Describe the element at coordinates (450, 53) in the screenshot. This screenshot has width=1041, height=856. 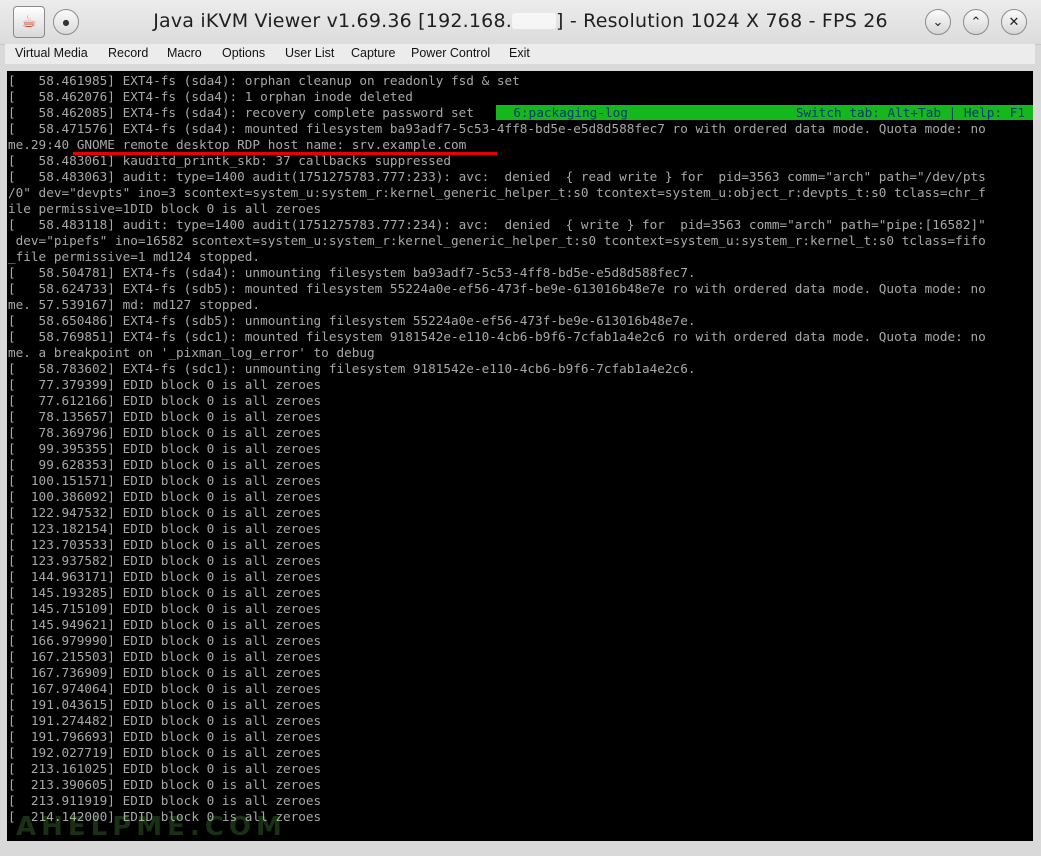
I see `menu-power-control: Power Control` at that location.